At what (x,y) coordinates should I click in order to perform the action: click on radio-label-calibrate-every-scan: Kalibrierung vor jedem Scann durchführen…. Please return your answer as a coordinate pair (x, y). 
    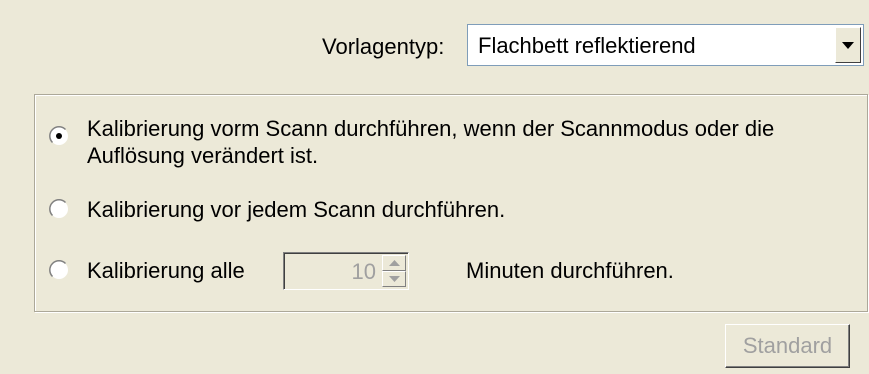
    Looking at the image, I should click on (296, 209).